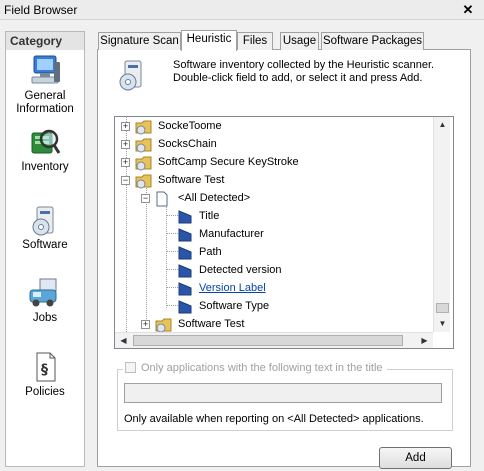 This screenshot has height=471, width=484. I want to click on jobs-icon, so click(43, 292).